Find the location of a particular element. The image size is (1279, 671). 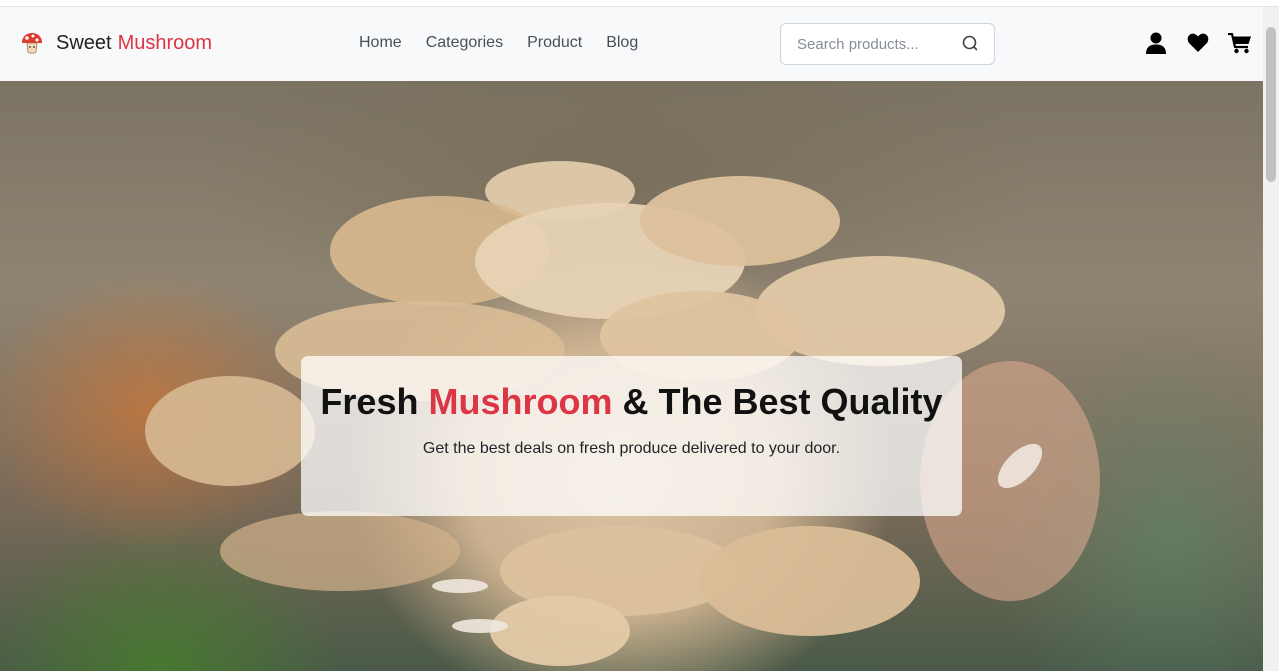

nav-link-categories: Categories is located at coordinates (464, 43).